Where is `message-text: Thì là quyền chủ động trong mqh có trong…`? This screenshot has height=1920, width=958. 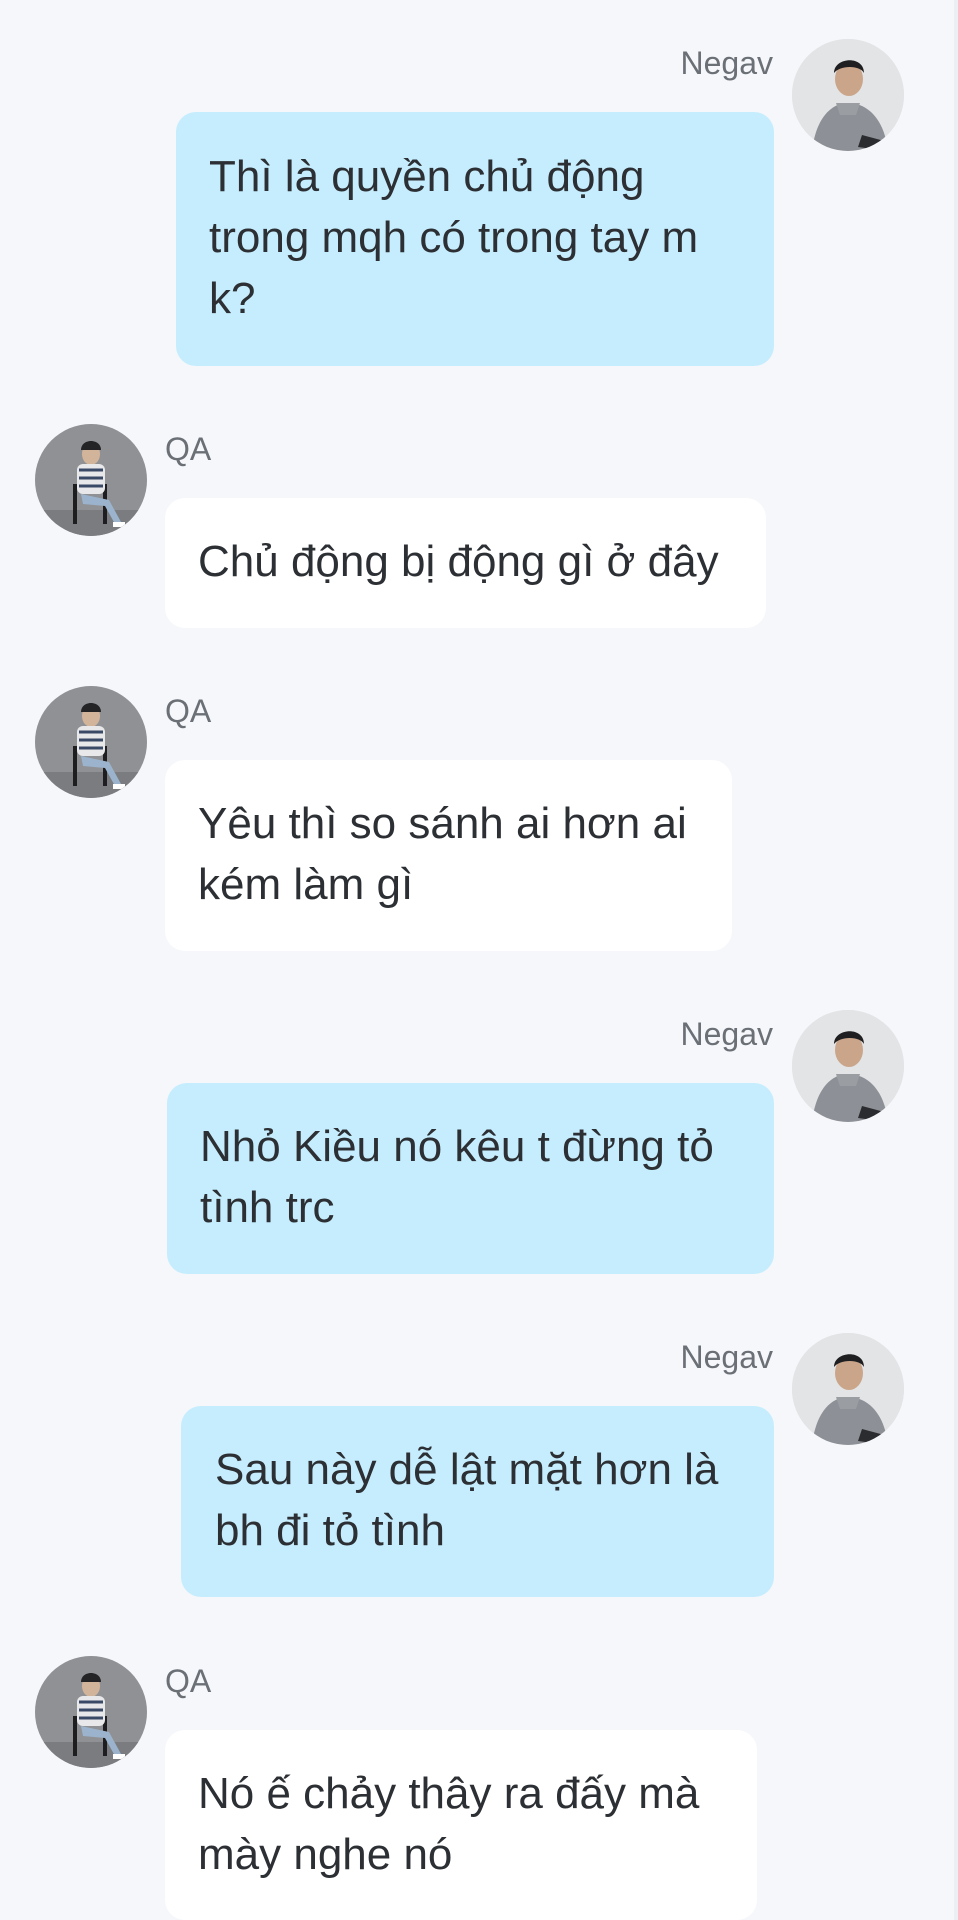 message-text: Thì là quyền chủ động trong mqh có trong… is located at coordinates (454, 237).